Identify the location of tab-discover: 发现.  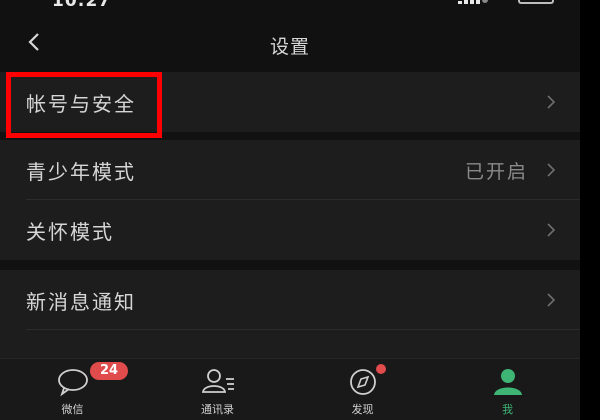
(362, 389).